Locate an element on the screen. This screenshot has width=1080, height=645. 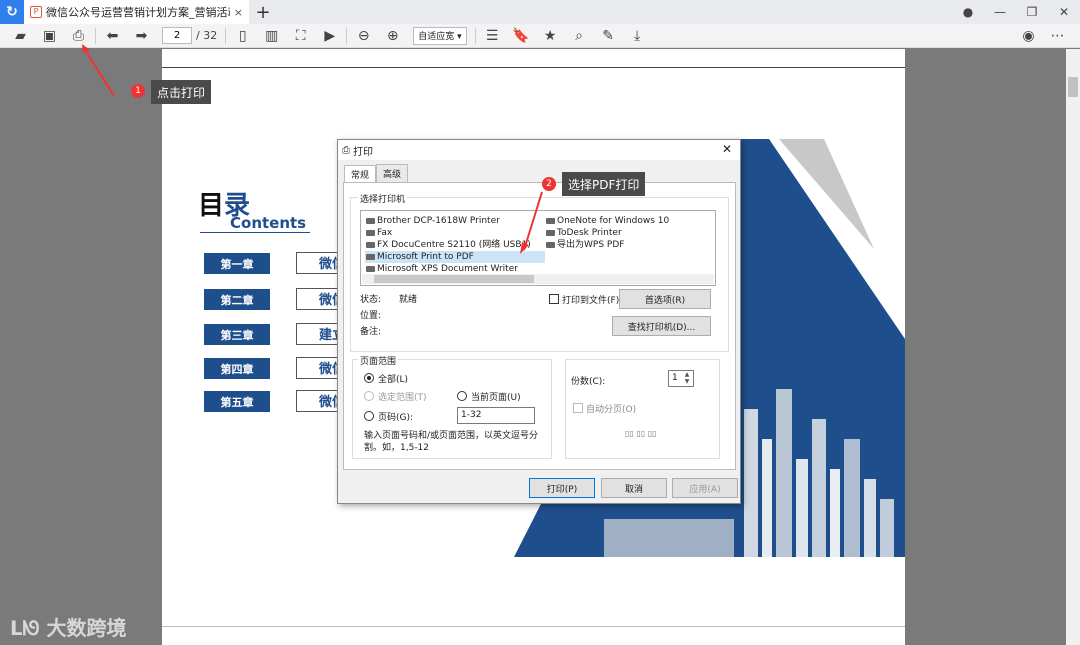
document-tab: P 微信公众号运营营销计划方案_营销活动策... × is located at coordinates (136, 12).